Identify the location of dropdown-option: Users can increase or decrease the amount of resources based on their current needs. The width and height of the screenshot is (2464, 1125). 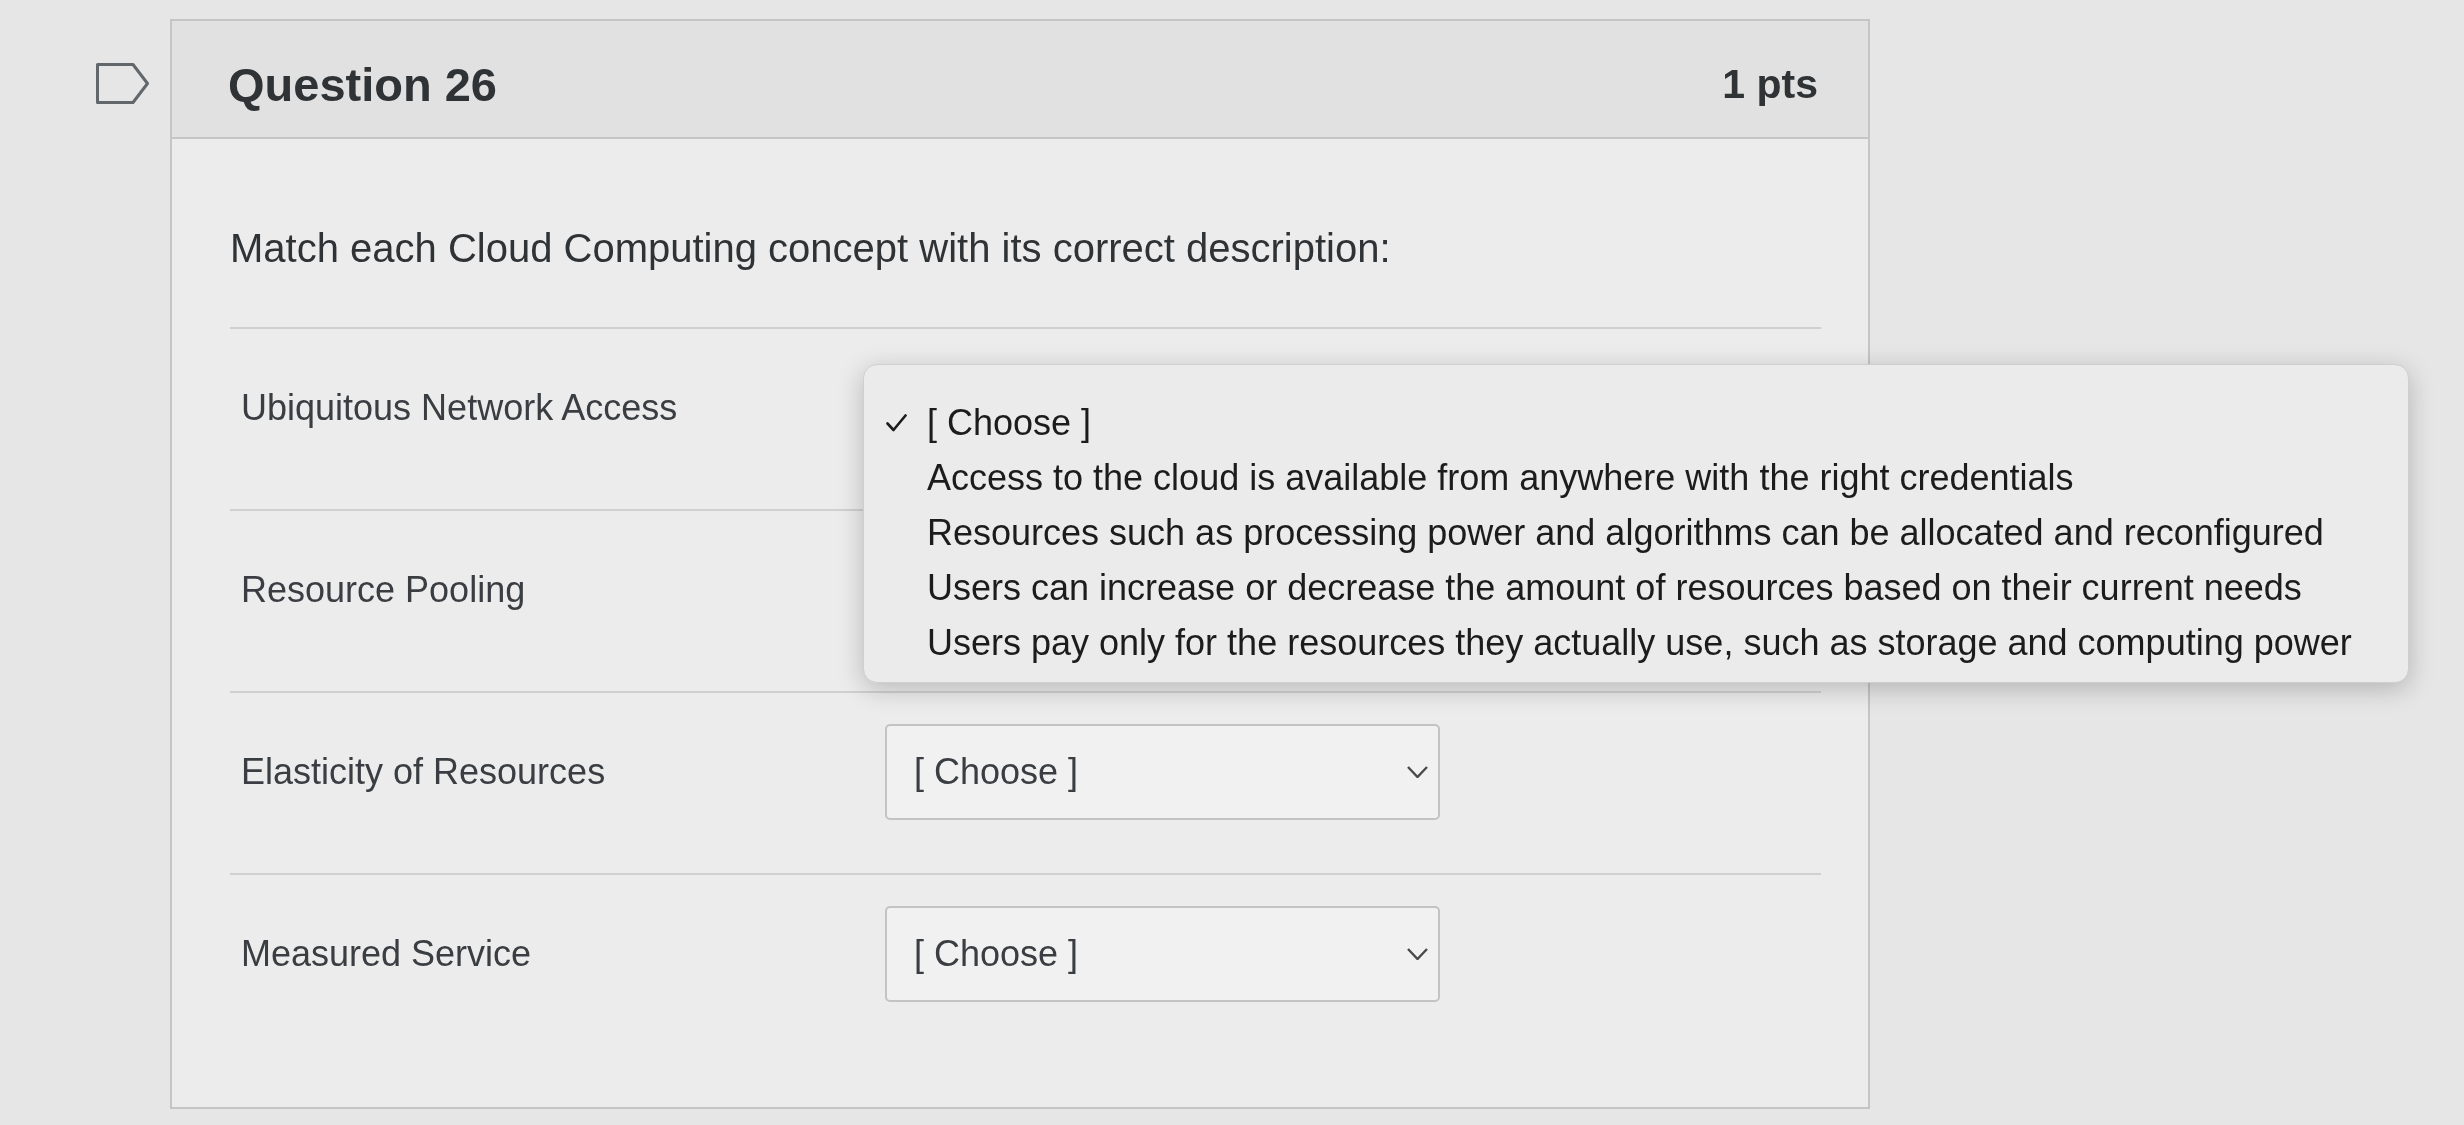
(1634, 587).